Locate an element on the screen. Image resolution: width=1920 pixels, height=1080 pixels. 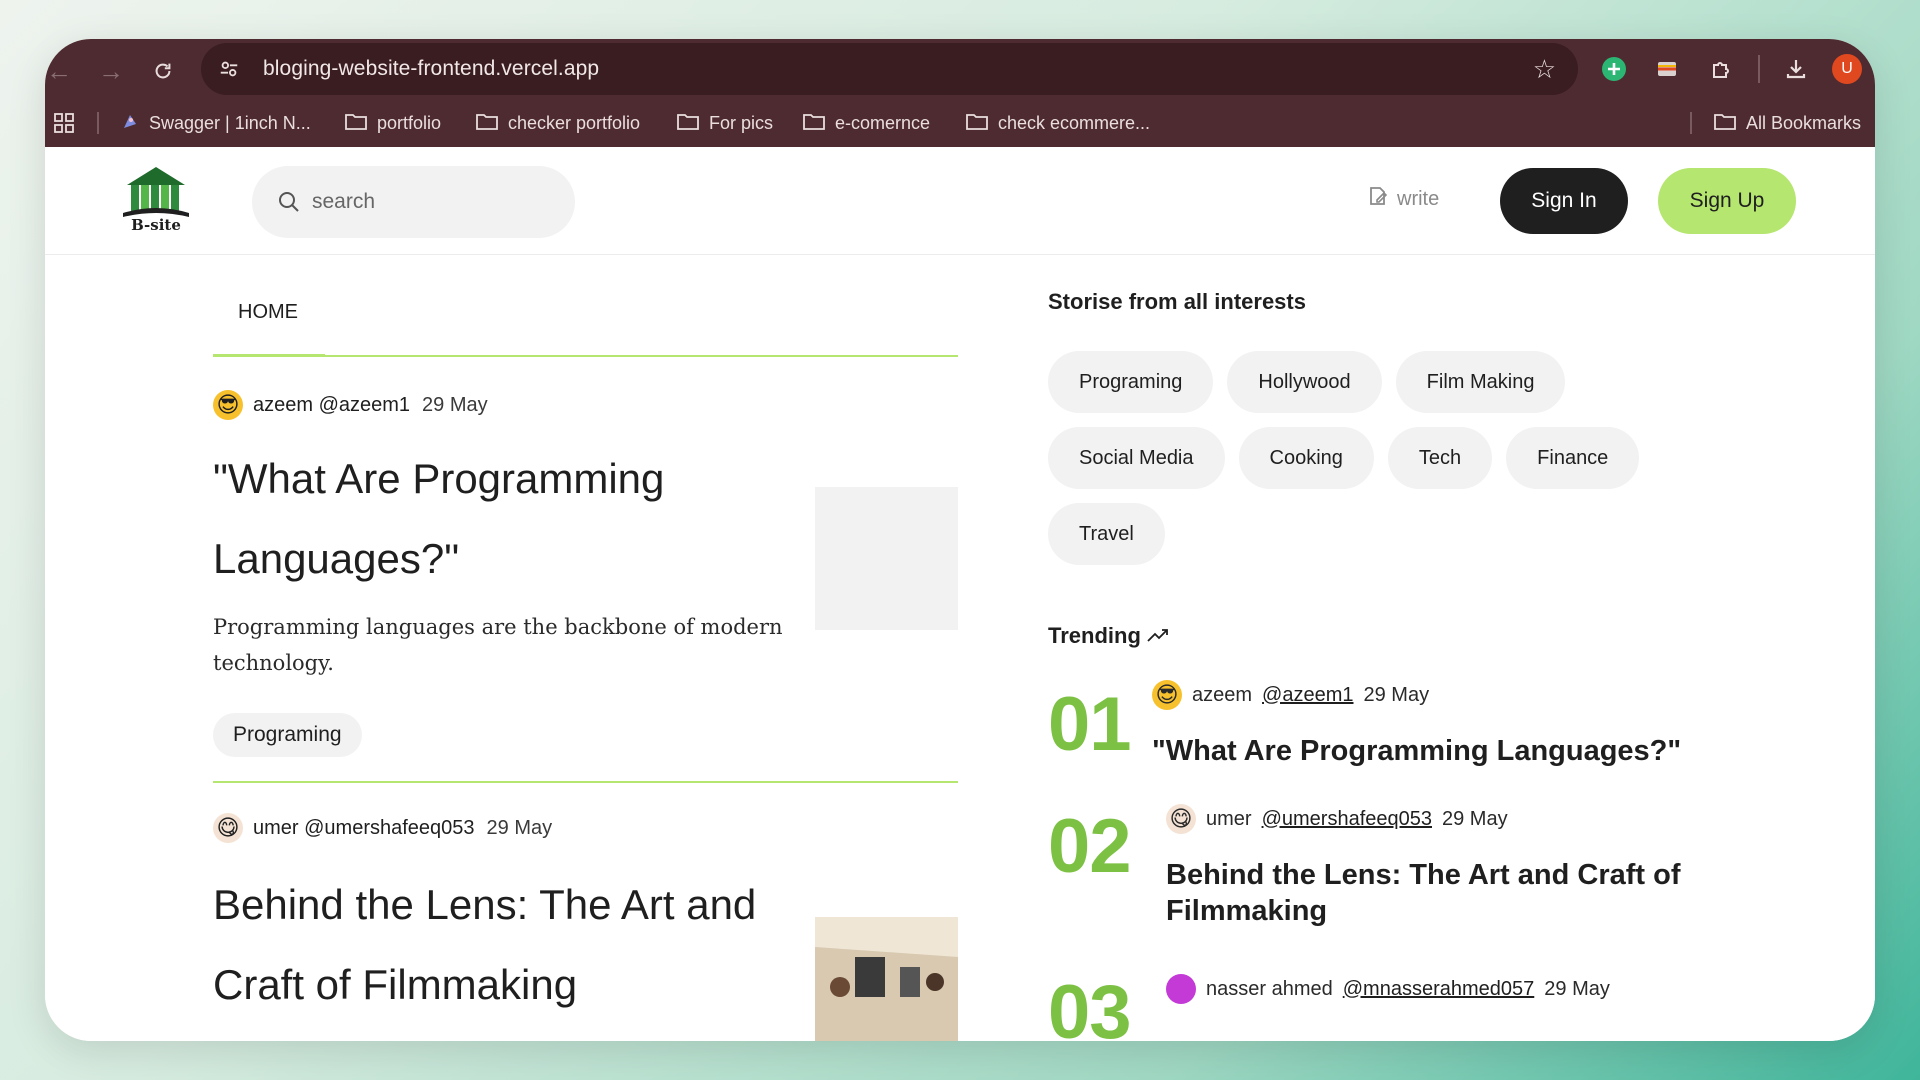
interest-chip: Travel is located at coordinates (1106, 534).